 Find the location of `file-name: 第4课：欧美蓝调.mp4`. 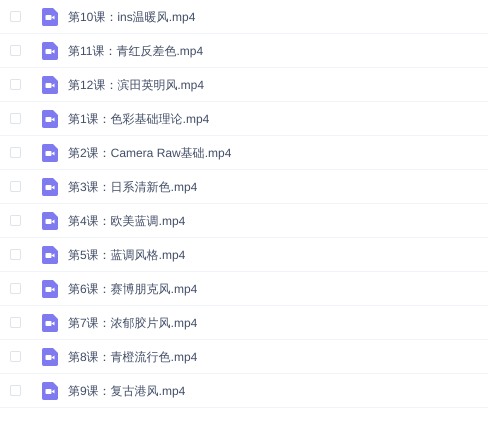

file-name: 第4课：欧美蓝调.mp4 is located at coordinates (127, 221).